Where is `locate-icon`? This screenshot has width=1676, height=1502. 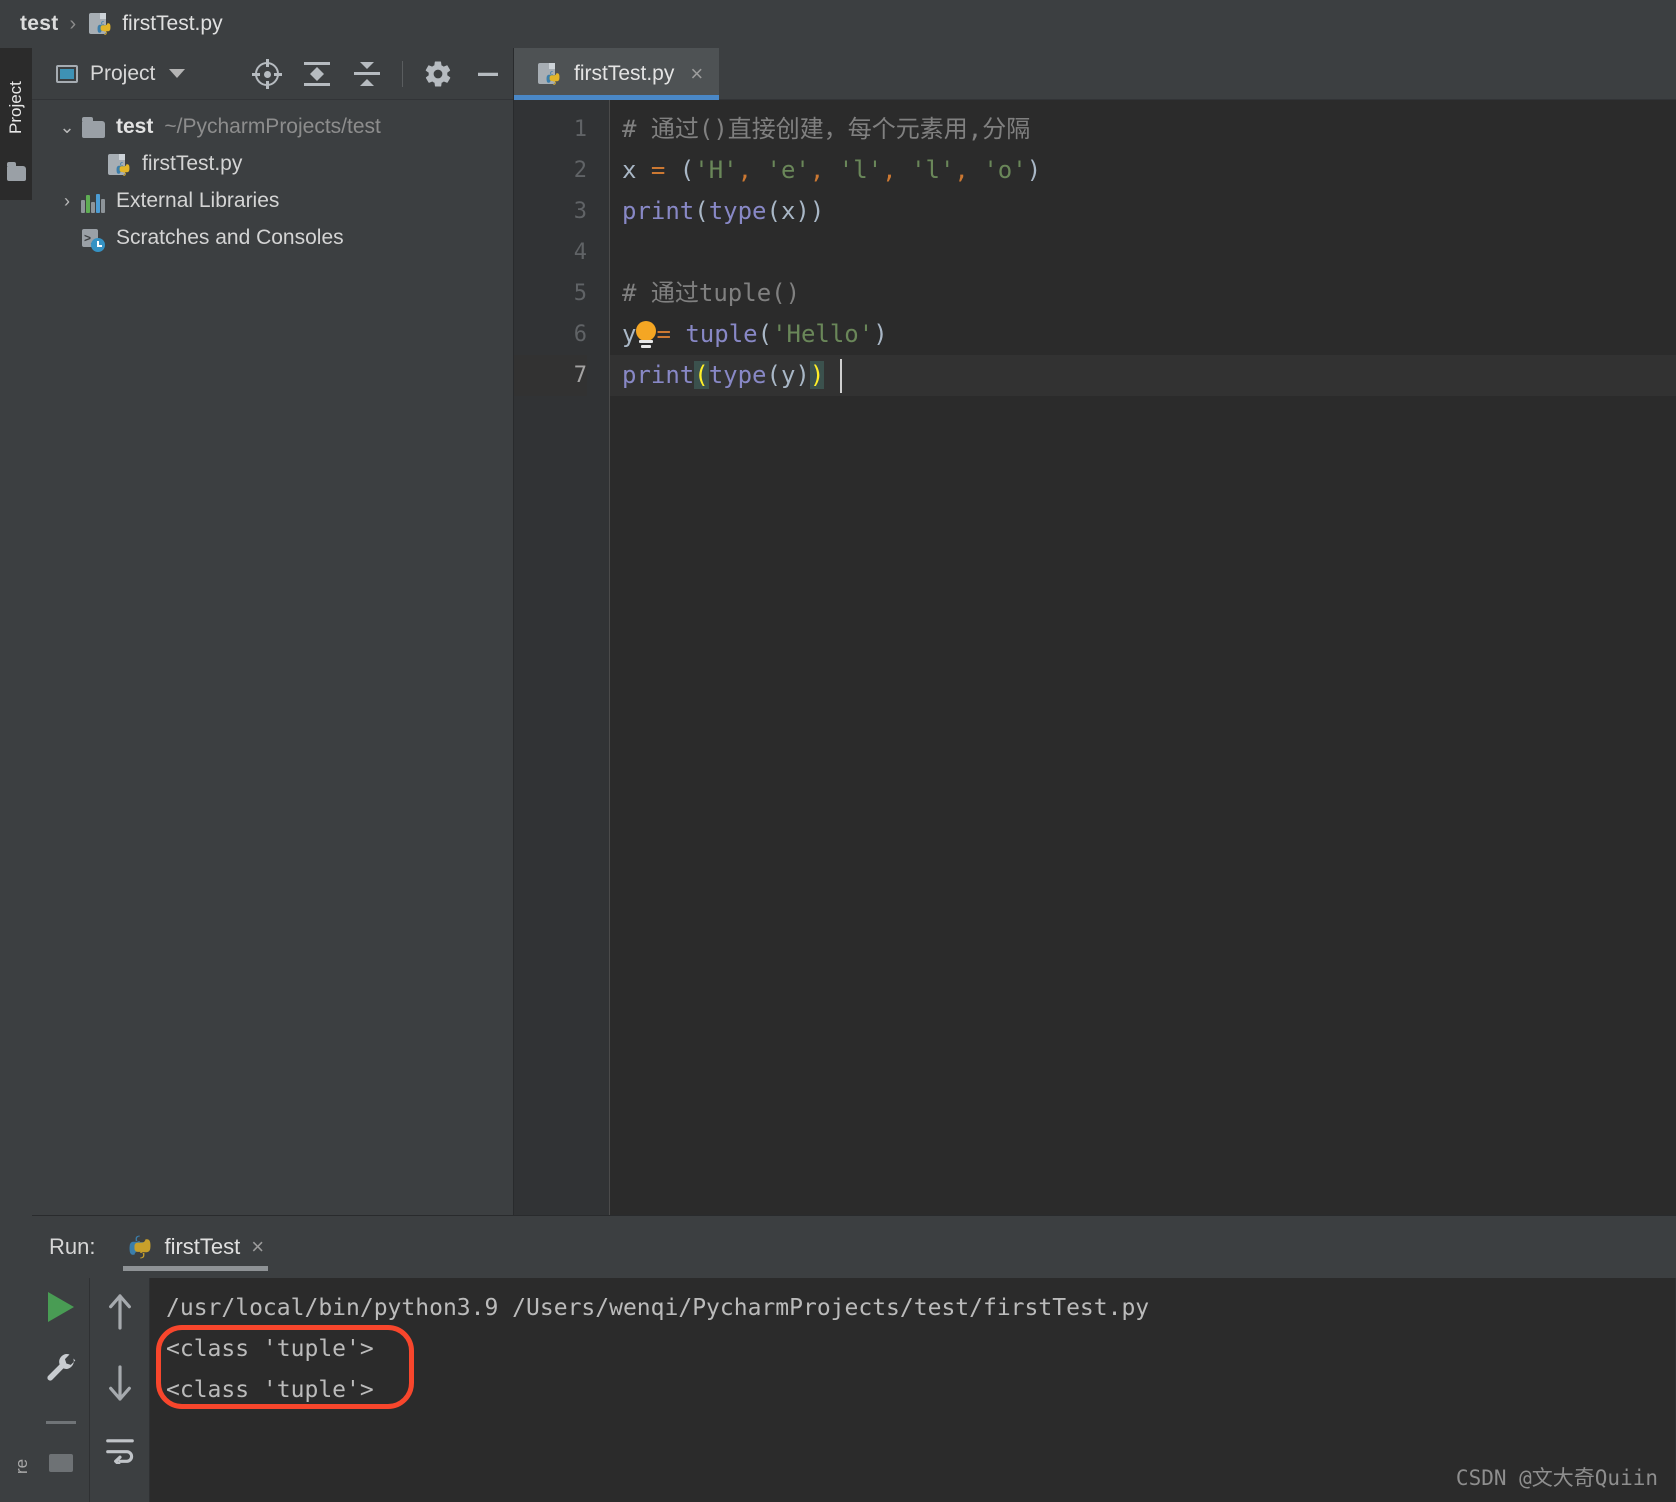 locate-icon is located at coordinates (267, 74).